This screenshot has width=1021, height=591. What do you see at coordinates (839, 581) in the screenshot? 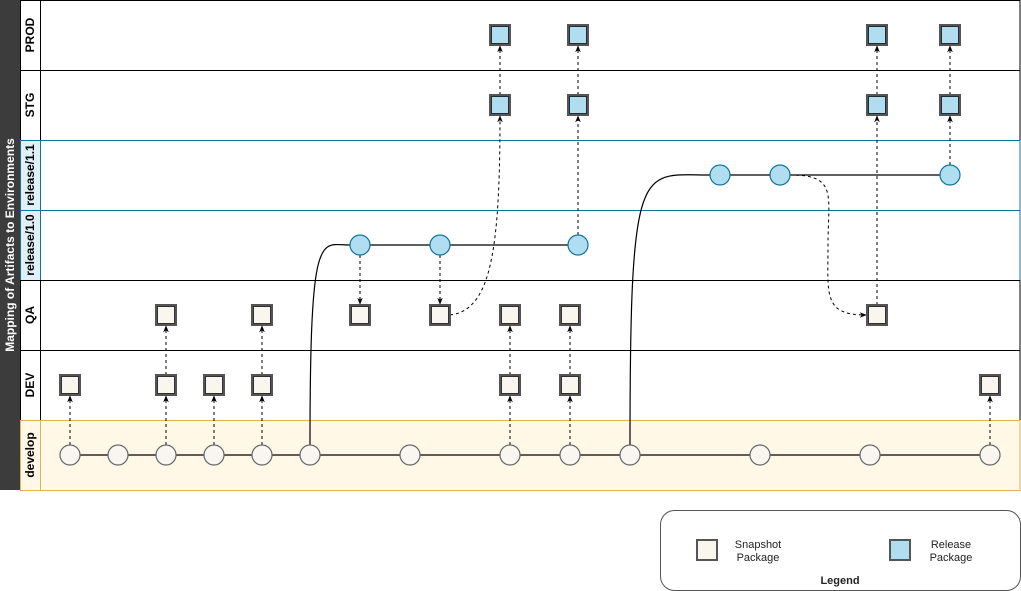
I see `legend-title: Legend` at bounding box center [839, 581].